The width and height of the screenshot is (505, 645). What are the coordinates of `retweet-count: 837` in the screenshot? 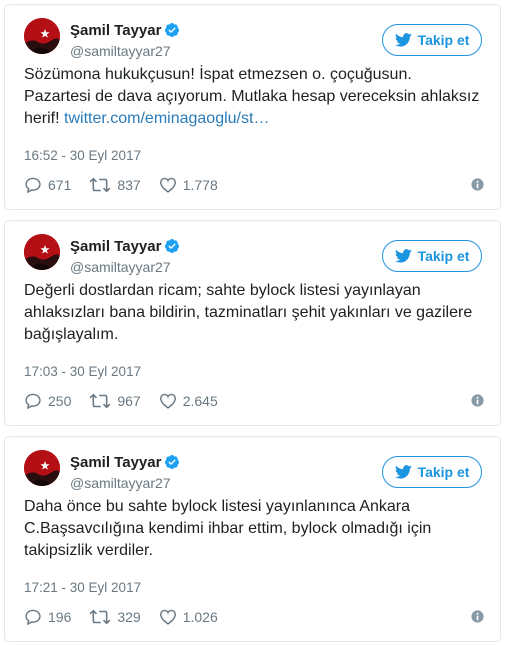 It's located at (129, 185).